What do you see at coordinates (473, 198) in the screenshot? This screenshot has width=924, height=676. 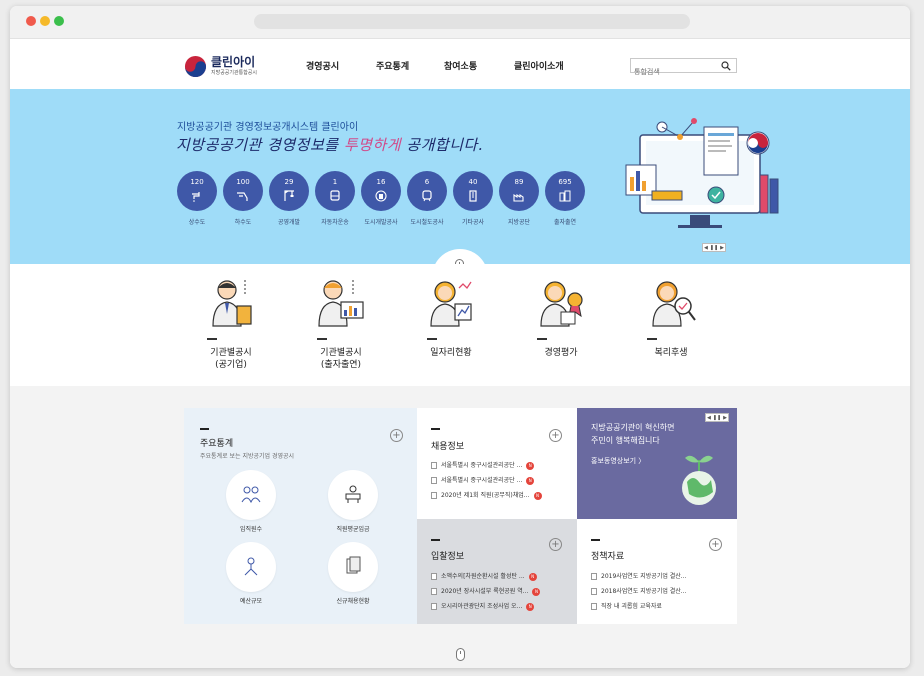 I see `stat-other-corporations: 40 기타공사` at bounding box center [473, 198].